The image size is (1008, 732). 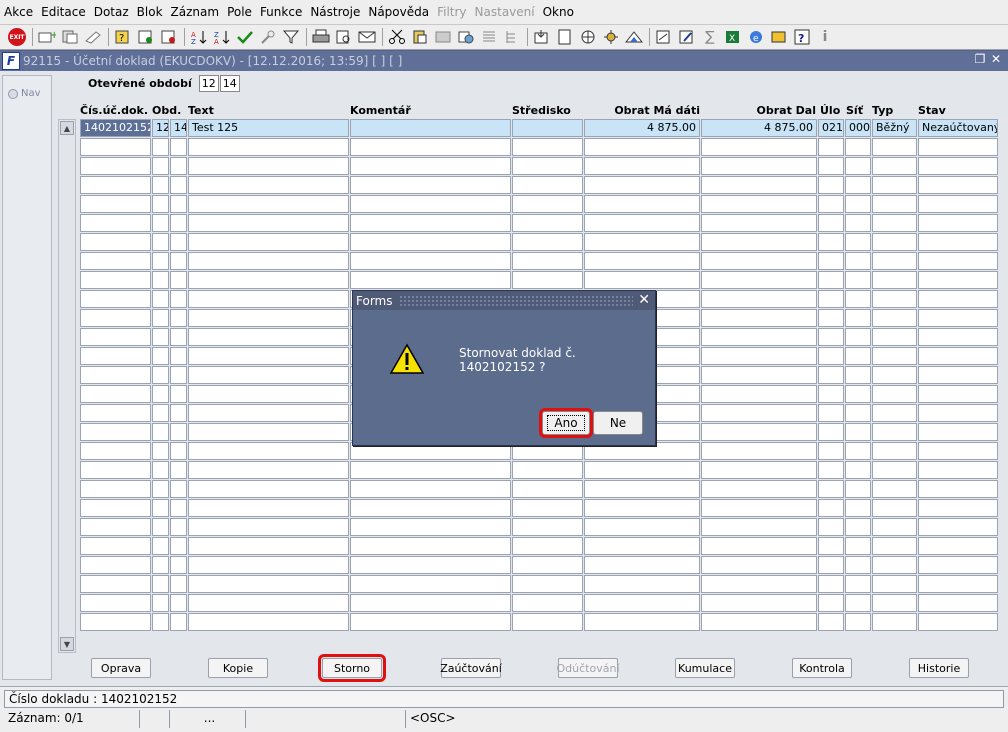 What do you see at coordinates (505, 12) in the screenshot?
I see `menu-item: Nastavení` at bounding box center [505, 12].